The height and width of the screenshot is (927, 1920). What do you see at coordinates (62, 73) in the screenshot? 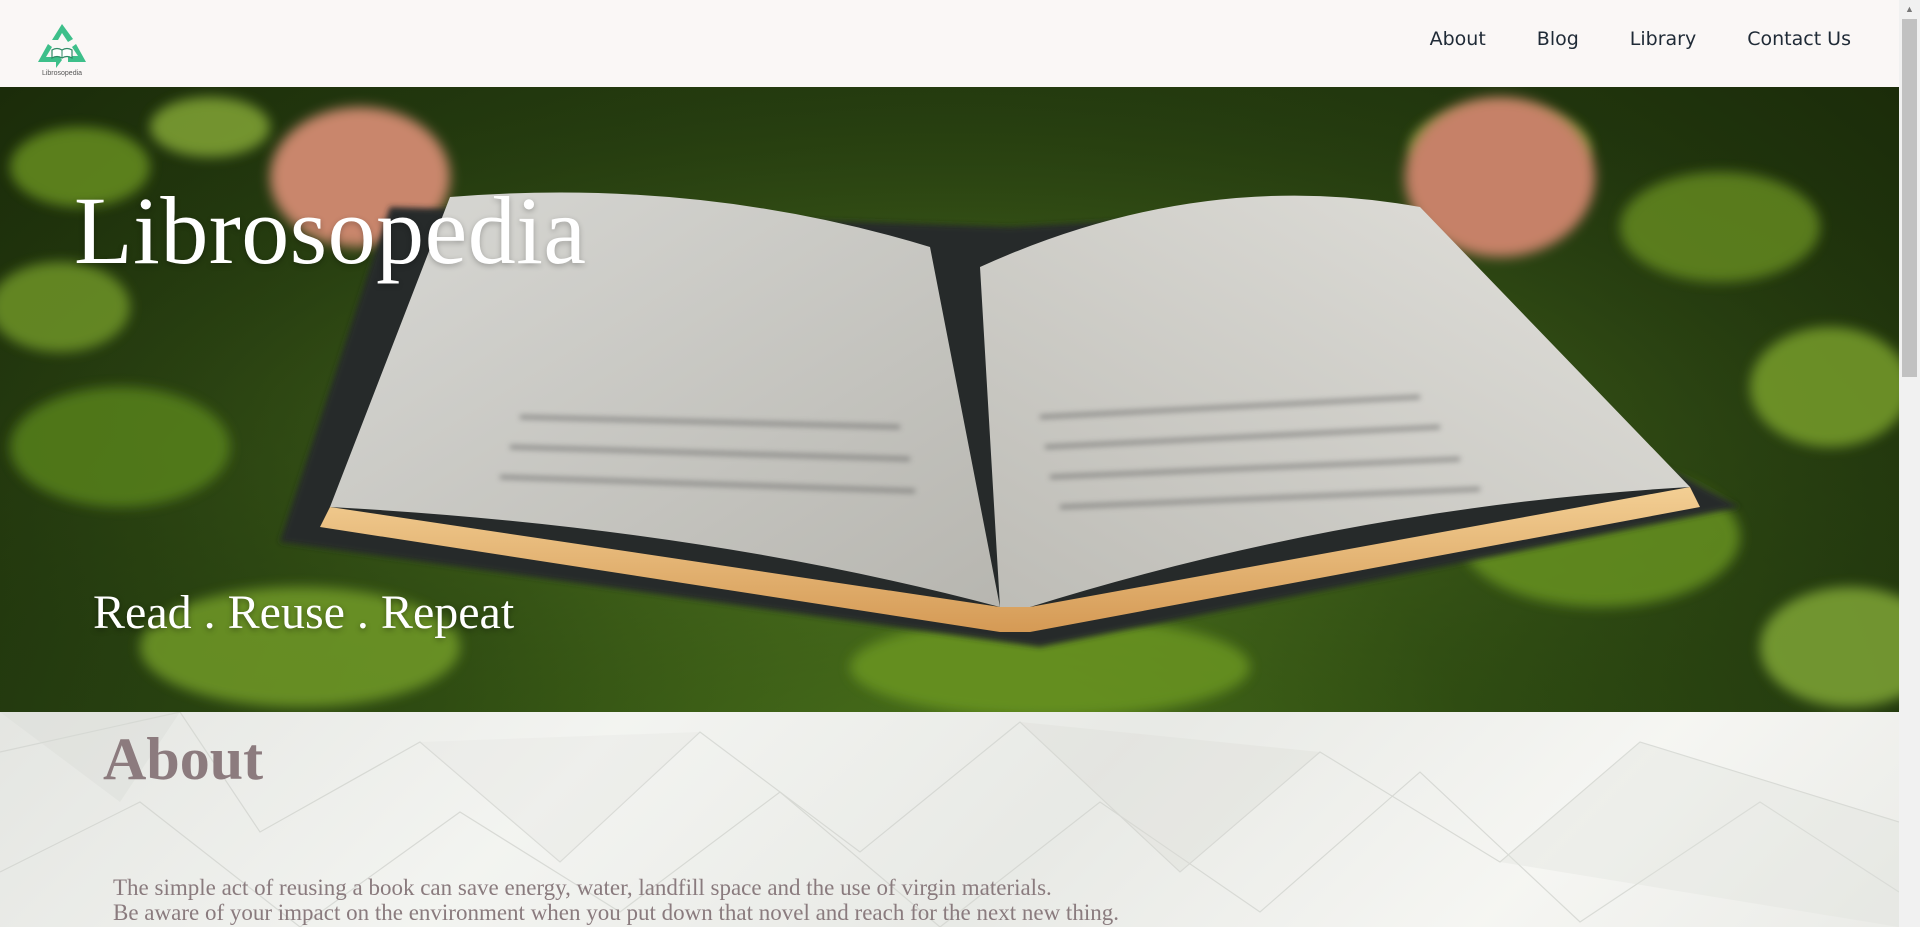
I see `logo-caption: Librosopedia` at bounding box center [62, 73].